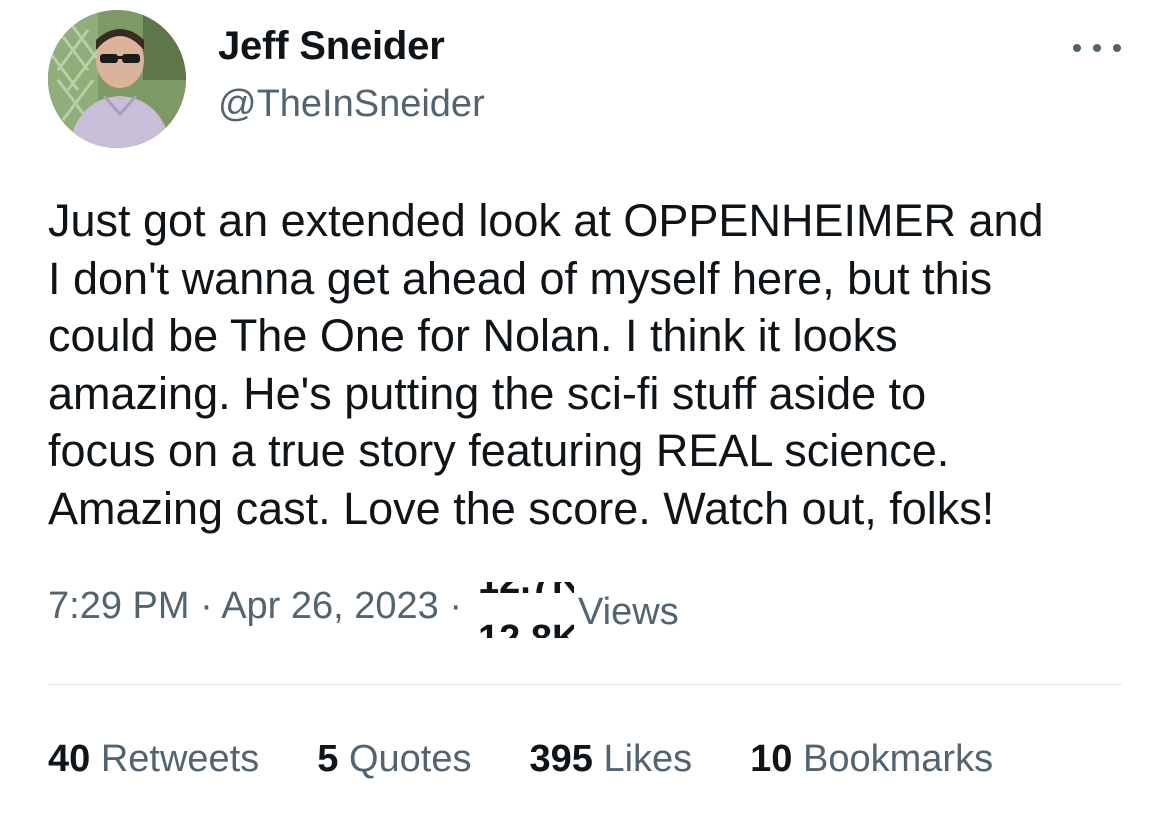 Image resolution: width=1170 pixels, height=814 pixels. Describe the element at coordinates (351, 104) in the screenshot. I see `author-handle: @TheInSneider` at that location.